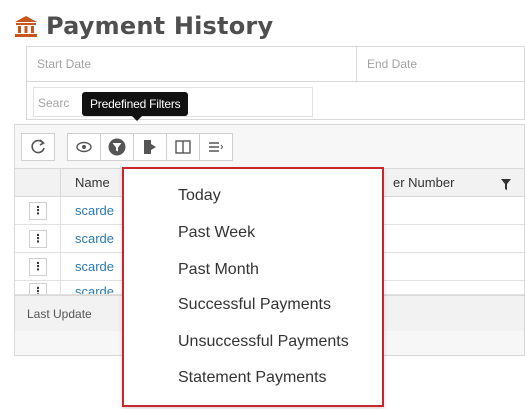  Describe the element at coordinates (218, 270) in the screenshot. I see `menu-item-past-month: Past Month` at that location.